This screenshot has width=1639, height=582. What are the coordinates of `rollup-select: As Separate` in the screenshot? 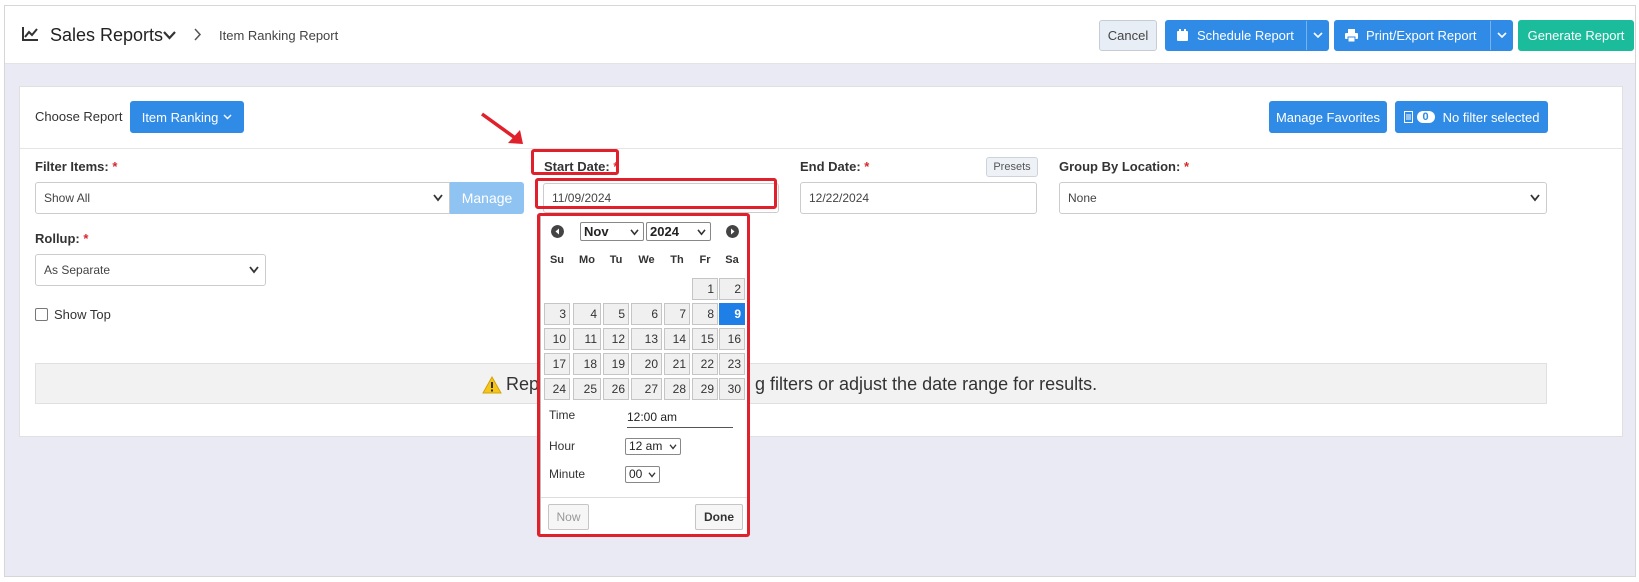 It's located at (150, 270).